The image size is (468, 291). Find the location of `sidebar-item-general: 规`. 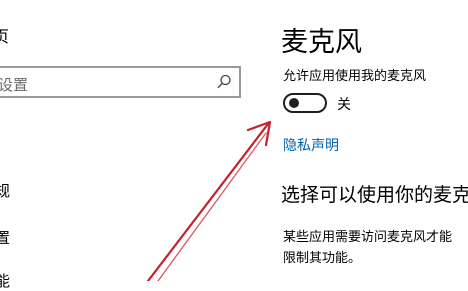

sidebar-item-general: 规 is located at coordinates (5, 190).